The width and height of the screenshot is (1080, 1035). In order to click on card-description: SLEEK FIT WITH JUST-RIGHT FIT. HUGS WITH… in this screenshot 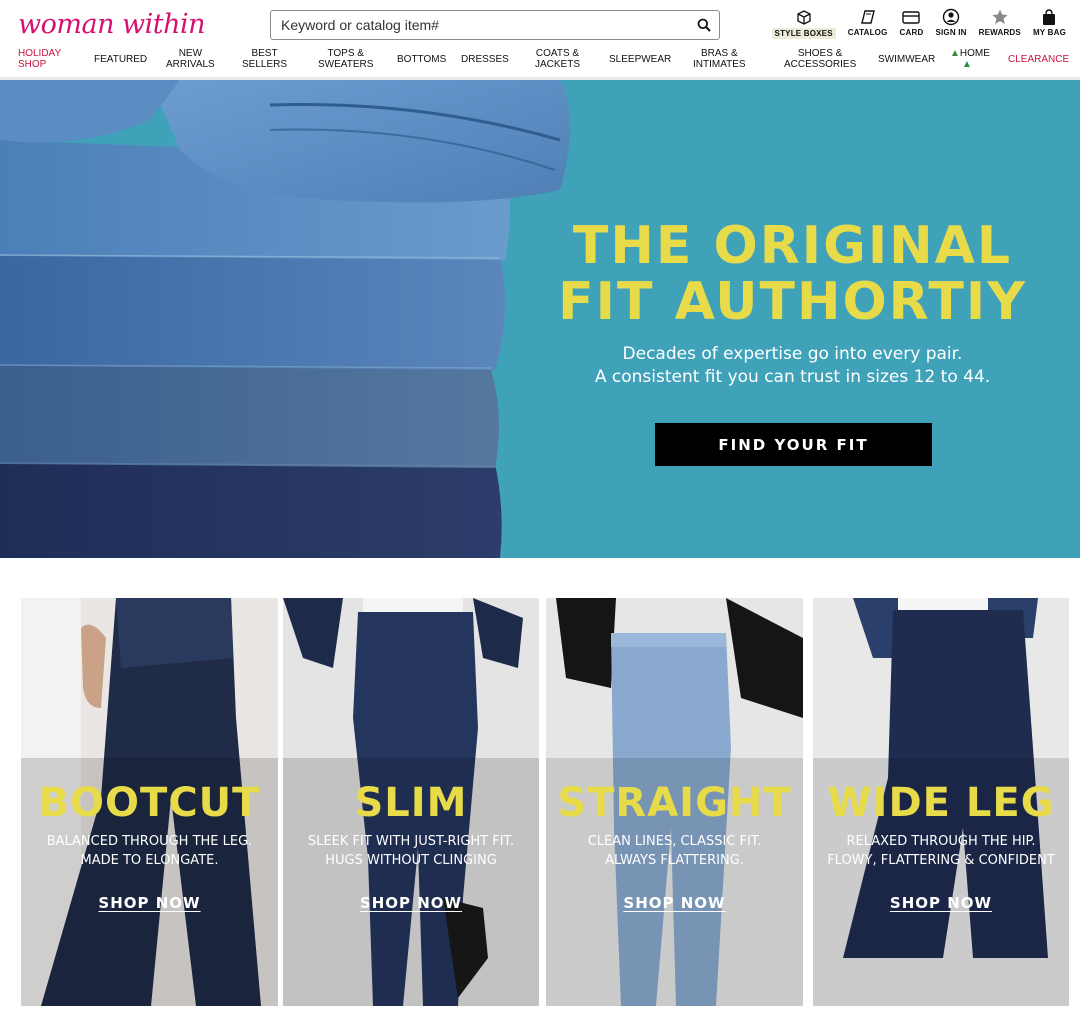, I will do `click(411, 851)`.